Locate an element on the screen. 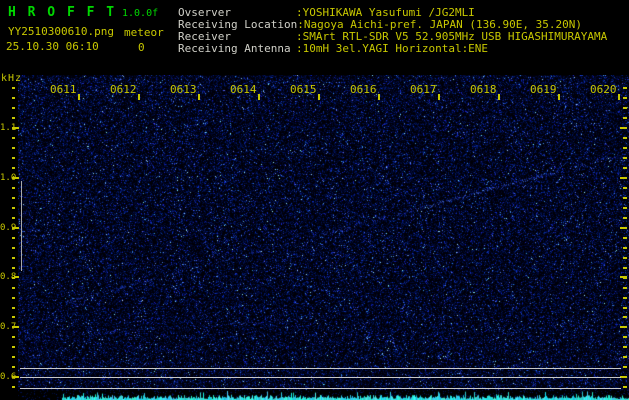 The width and height of the screenshot is (629, 400). time-tick-label: 0614 is located at coordinates (243, 89).